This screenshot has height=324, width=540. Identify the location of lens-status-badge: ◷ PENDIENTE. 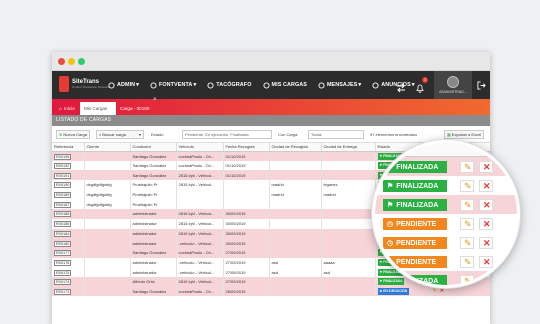
(415, 224).